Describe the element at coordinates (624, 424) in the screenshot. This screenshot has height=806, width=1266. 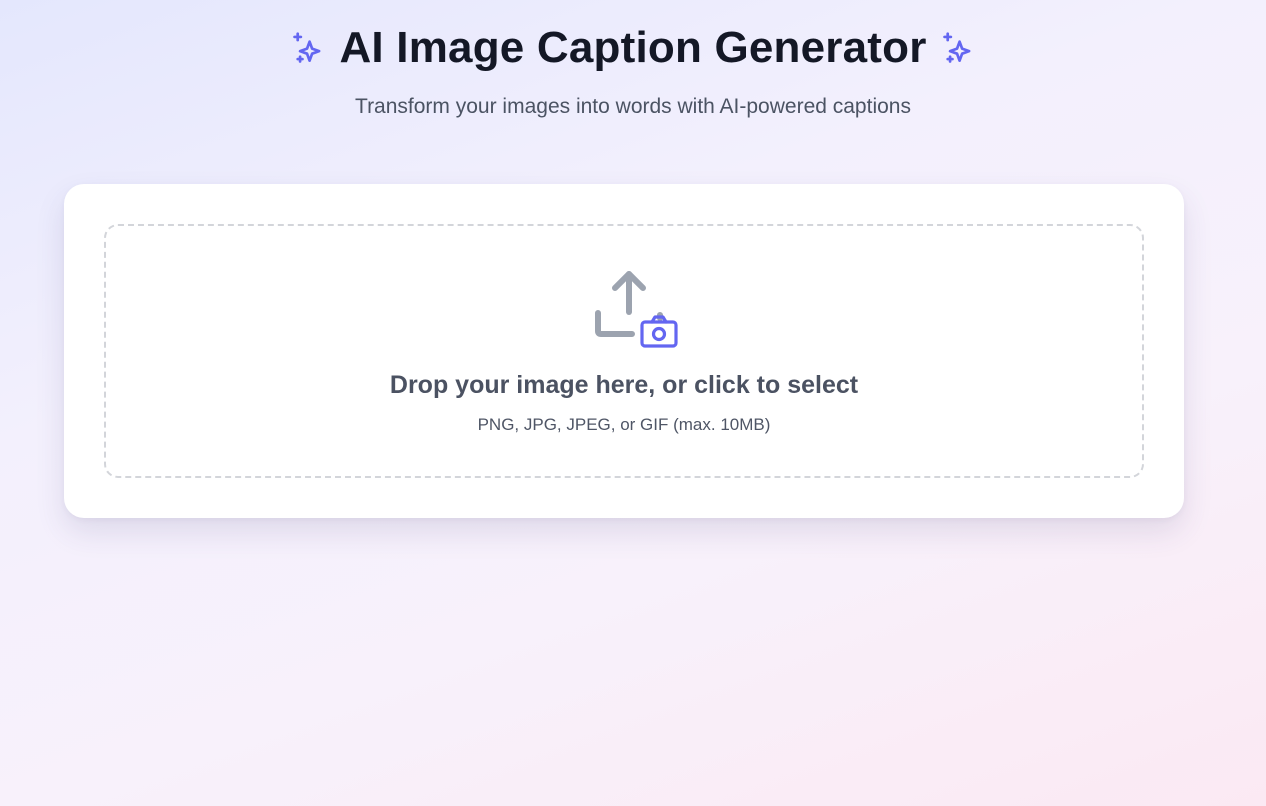
I see `dropzone-file-hint: PNG, JPG, JPEG, or GIF (max. 10MB)` at that location.